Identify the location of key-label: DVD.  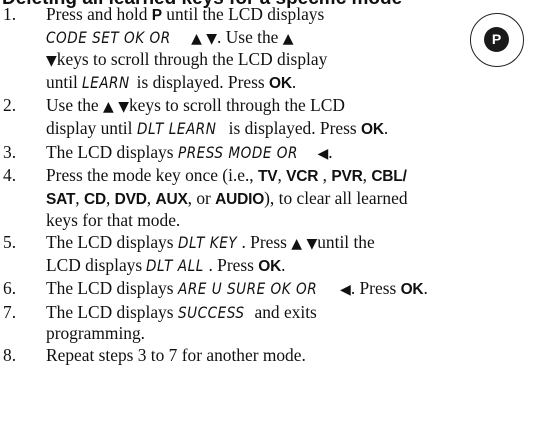
(130, 199).